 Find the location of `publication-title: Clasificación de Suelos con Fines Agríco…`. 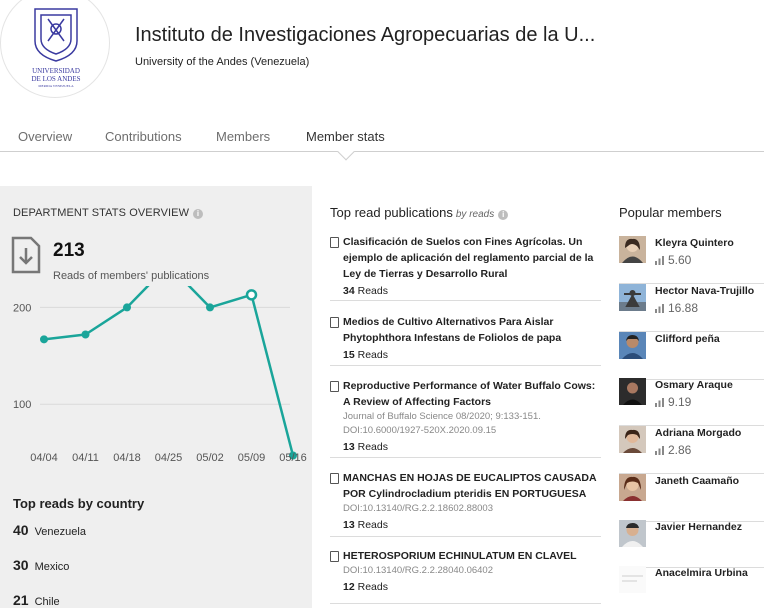

publication-title: Clasificación de Suelos con Fines Agríco… is located at coordinates (472, 258).